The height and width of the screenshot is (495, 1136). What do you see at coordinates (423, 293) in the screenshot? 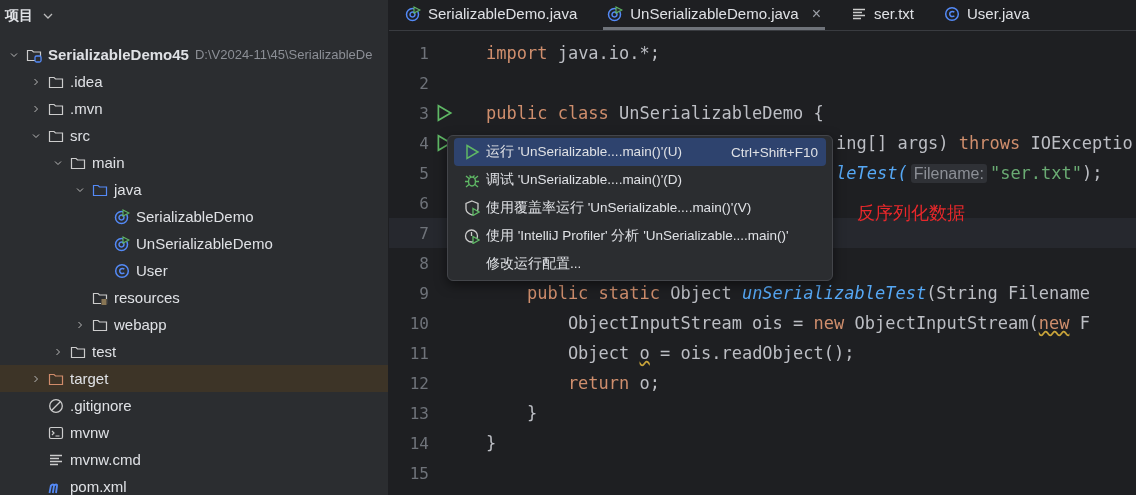
I see `line-number: 9` at bounding box center [423, 293].